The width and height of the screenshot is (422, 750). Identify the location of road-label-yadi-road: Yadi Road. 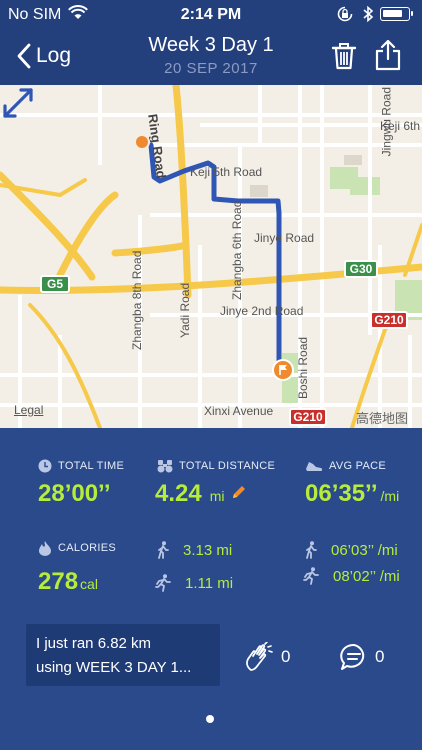
(185, 310).